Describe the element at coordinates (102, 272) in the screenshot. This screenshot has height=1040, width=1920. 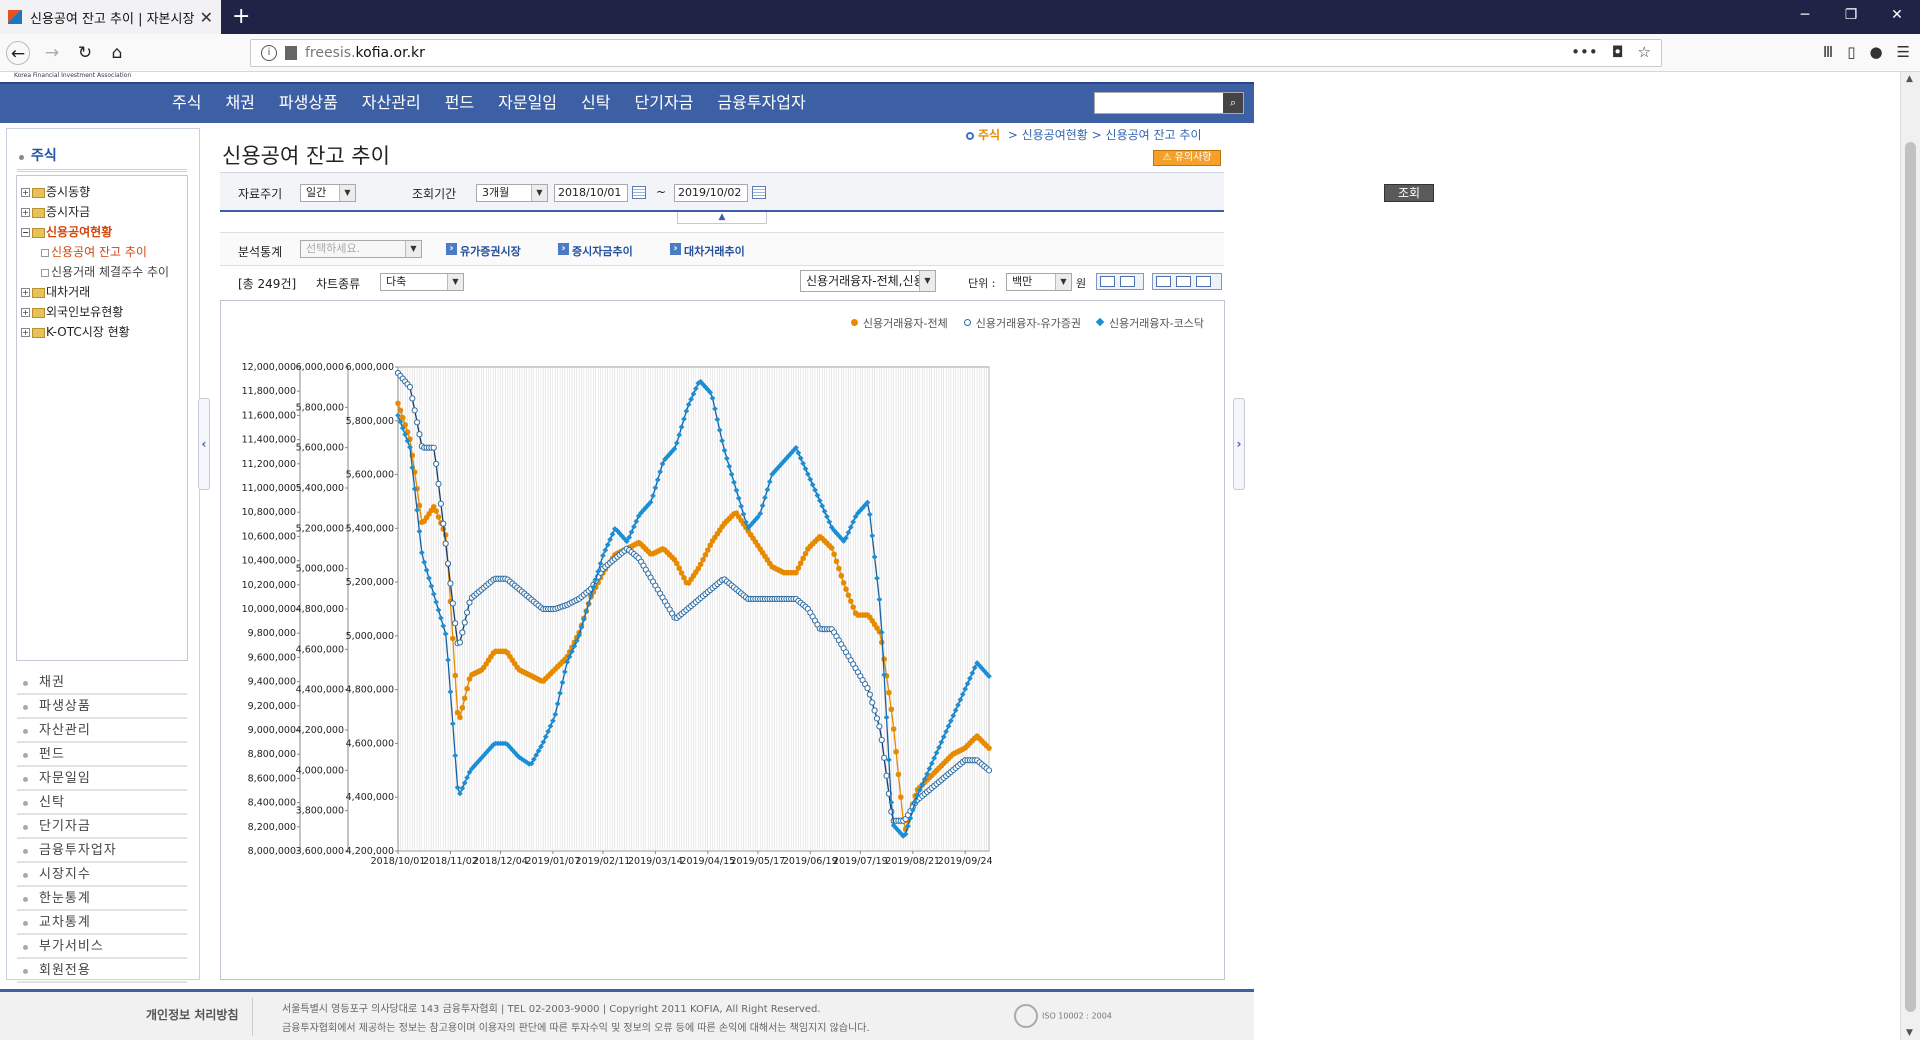
I see `sidebar-tree-item: 신용거래 체결주수 추이` at that location.